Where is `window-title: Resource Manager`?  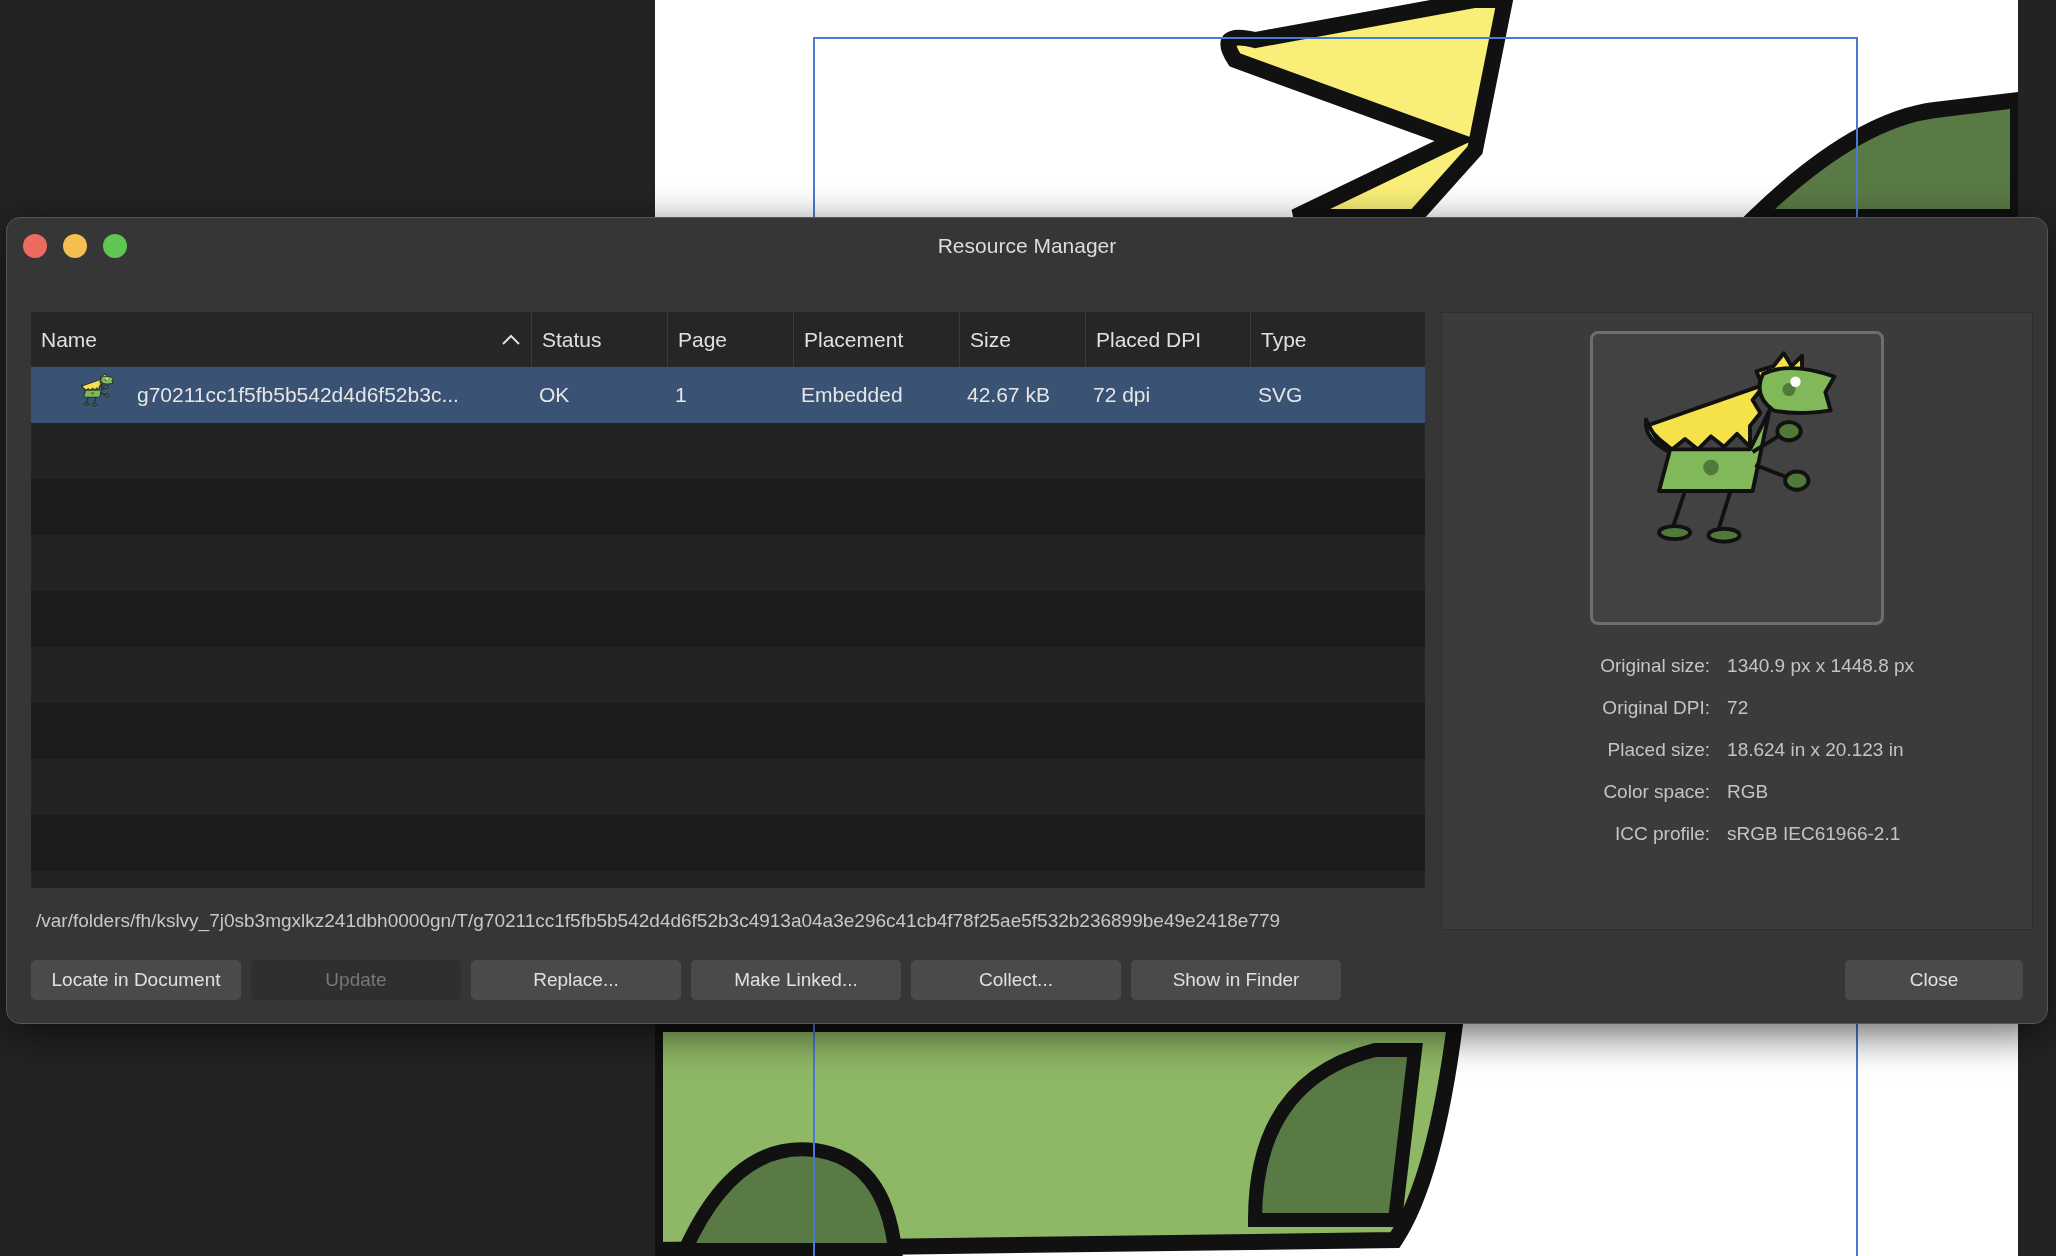 window-title: Resource Manager is located at coordinates (1027, 246).